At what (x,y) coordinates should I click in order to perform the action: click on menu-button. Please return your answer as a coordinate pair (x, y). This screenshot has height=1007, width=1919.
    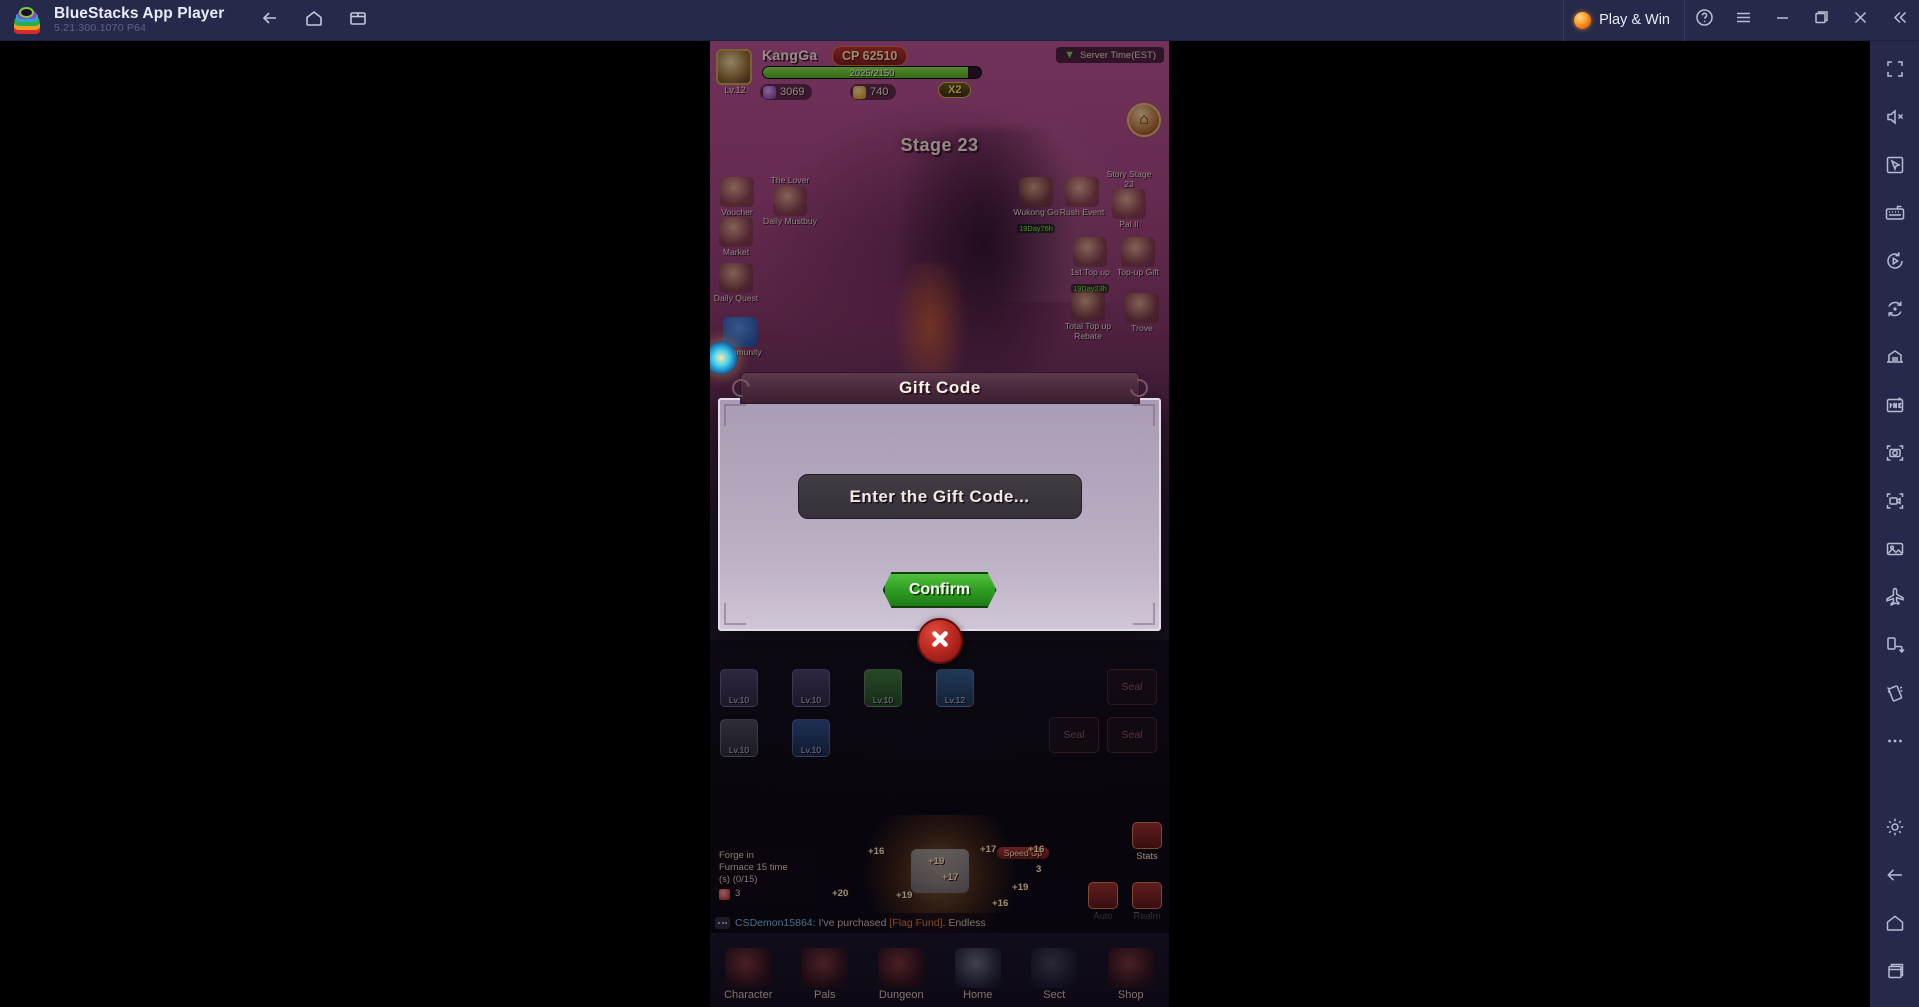
    Looking at the image, I should click on (1743, 20).